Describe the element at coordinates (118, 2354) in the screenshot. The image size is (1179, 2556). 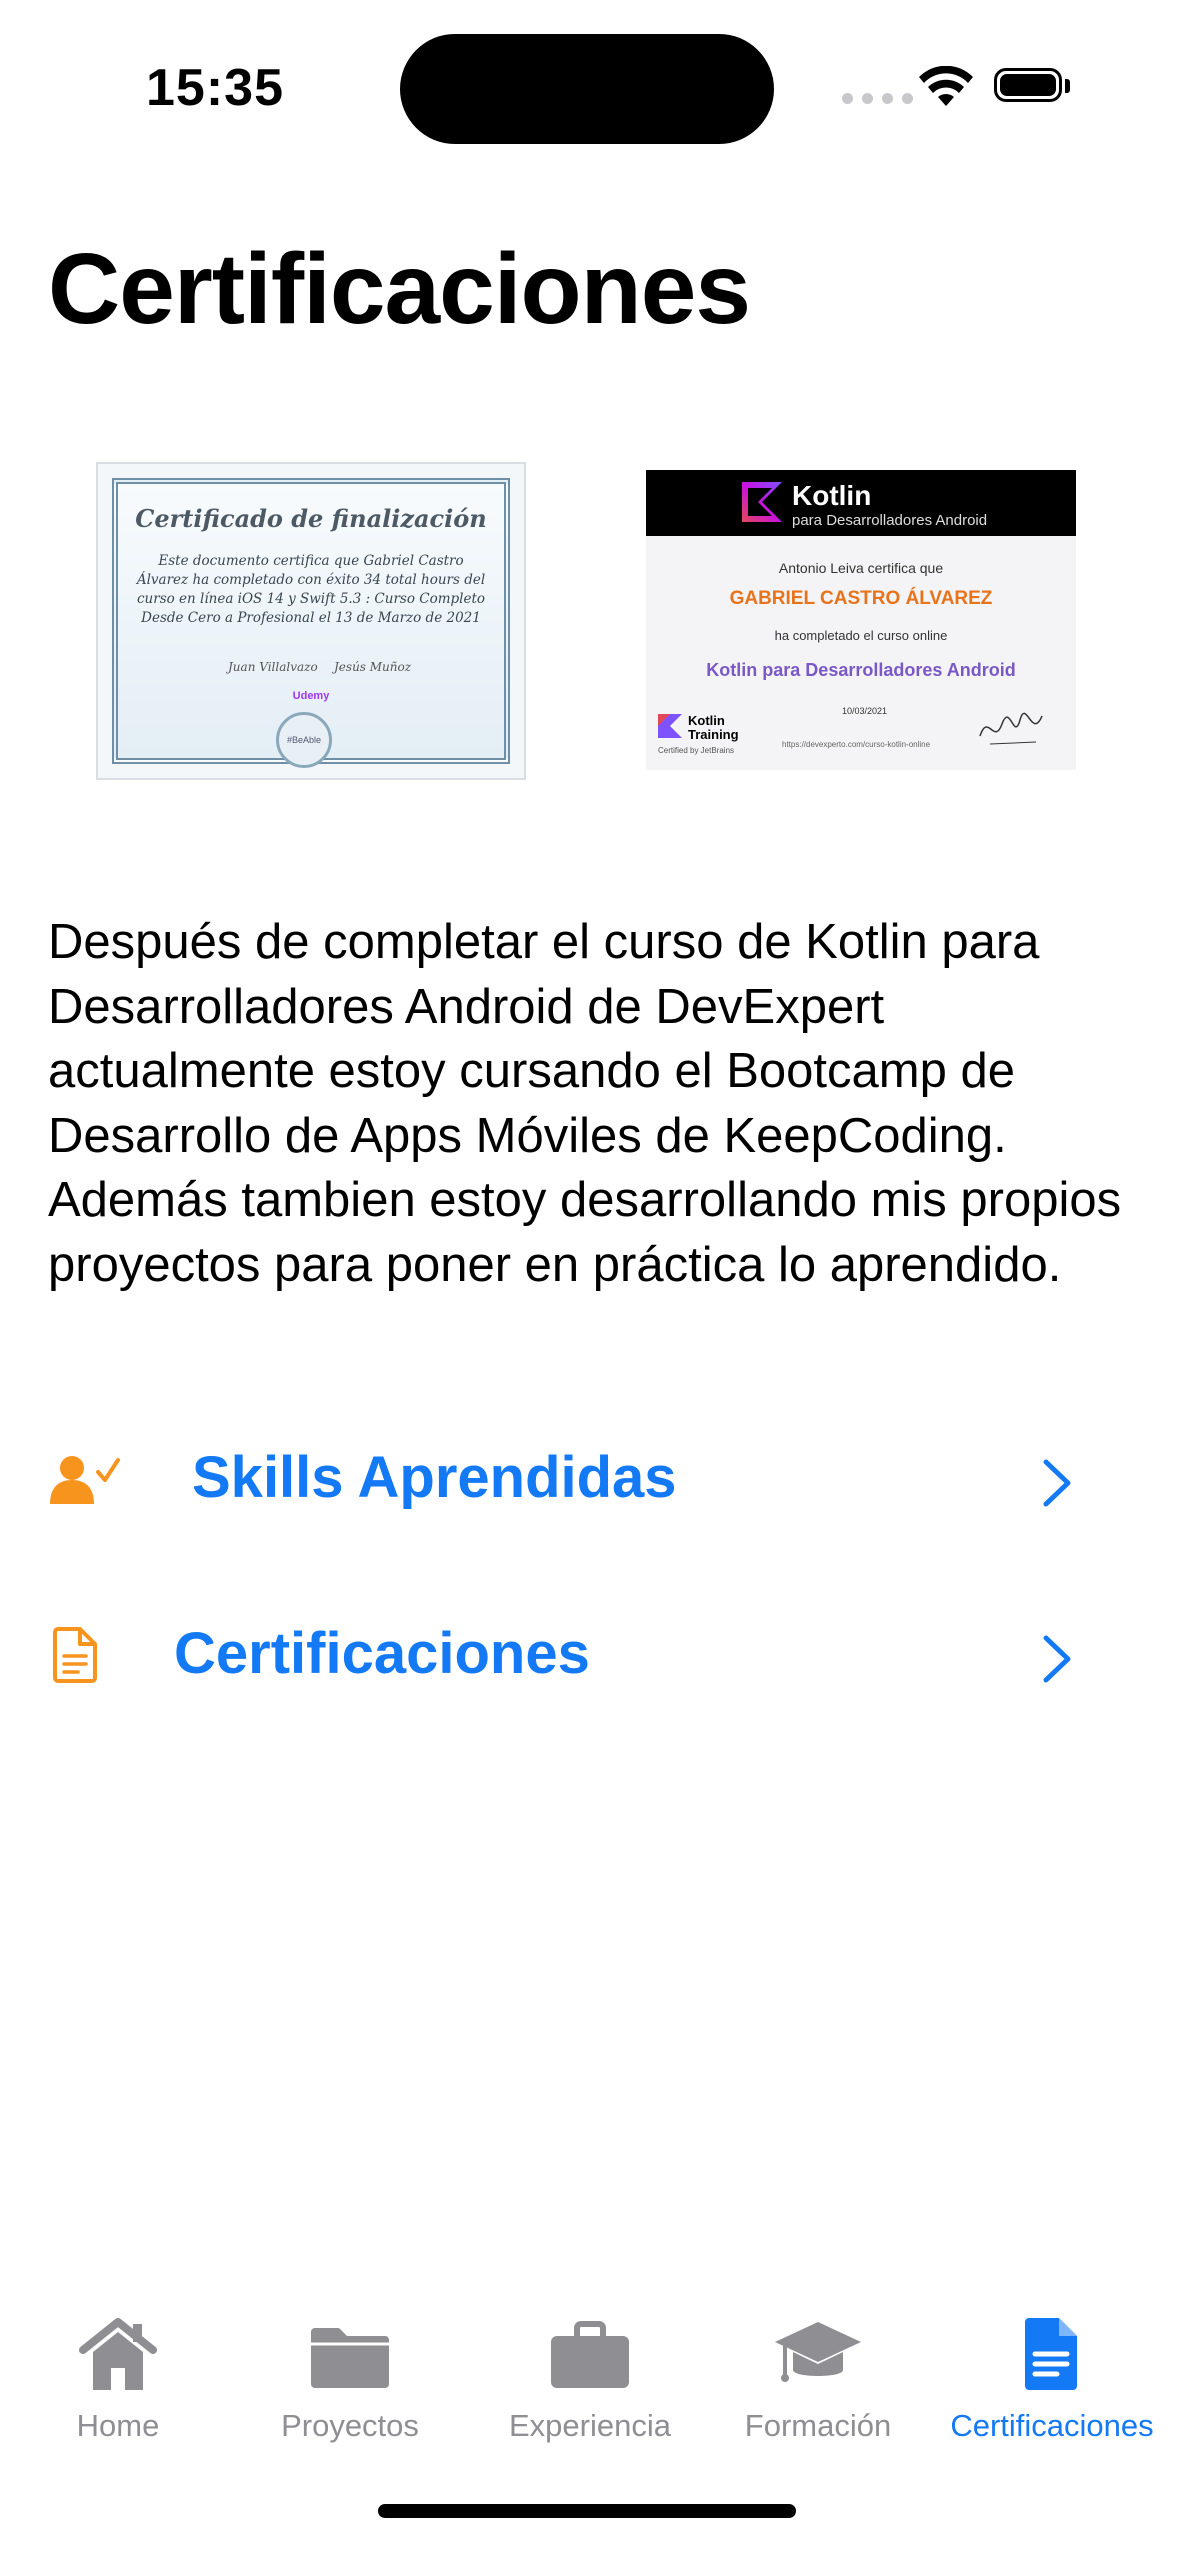
I see `house-icon` at that location.